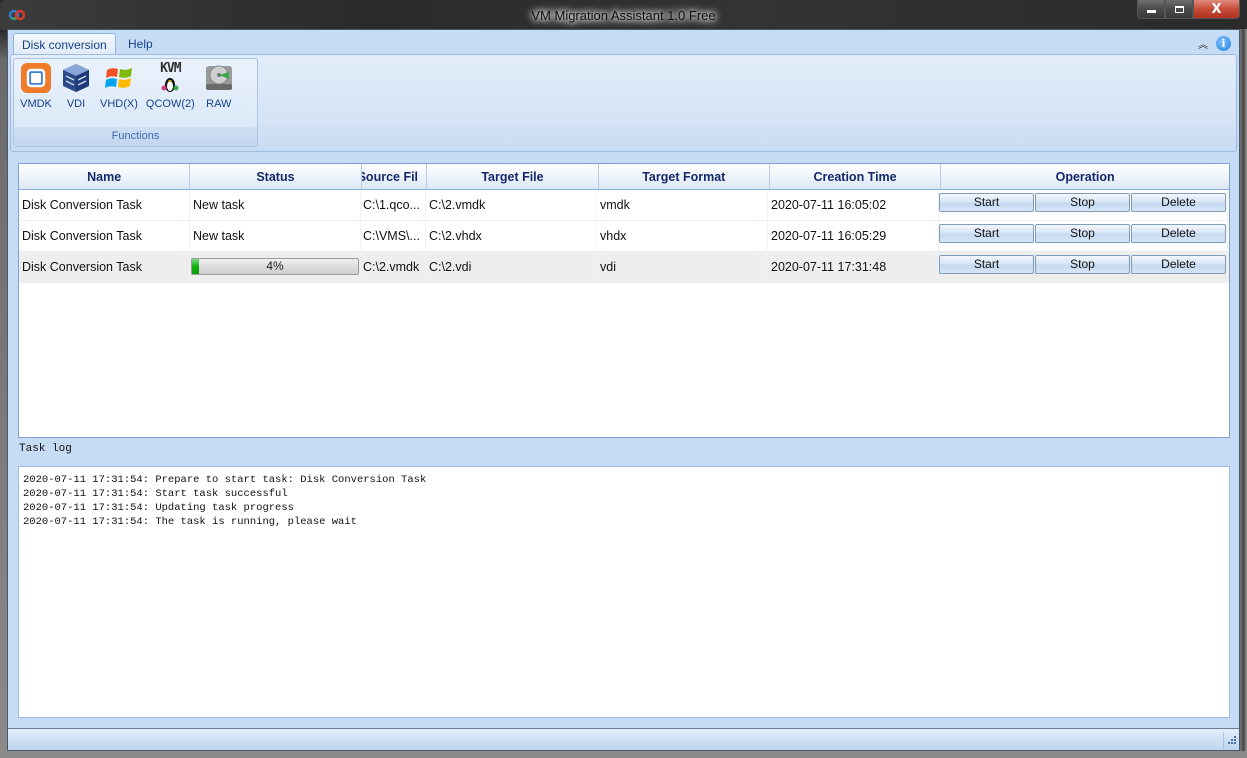  I want to click on minimize-button, so click(1151, 9).